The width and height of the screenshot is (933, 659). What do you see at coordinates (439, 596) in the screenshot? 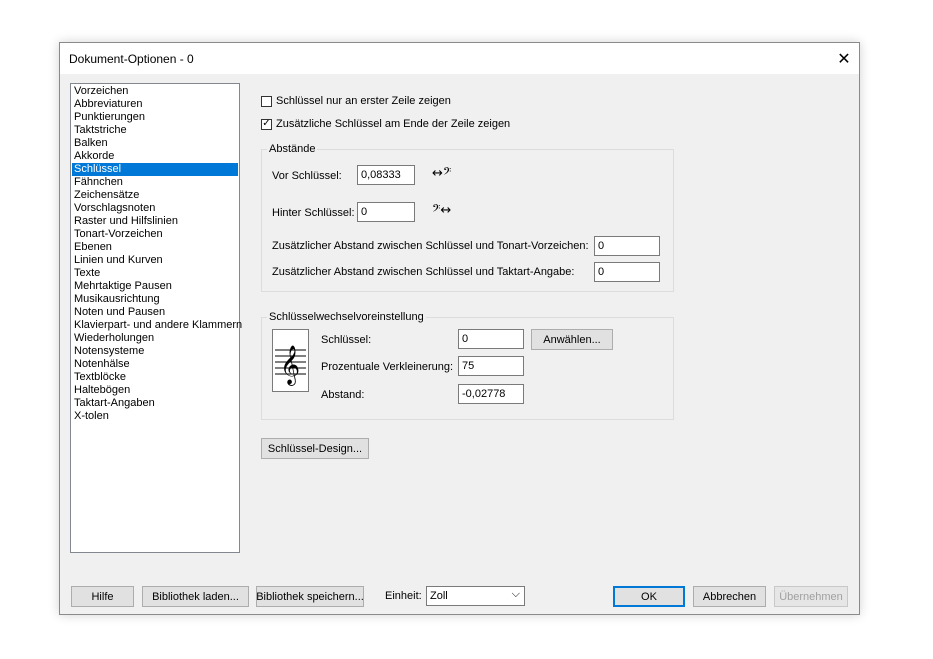
I see `unit-value: Zoll` at bounding box center [439, 596].